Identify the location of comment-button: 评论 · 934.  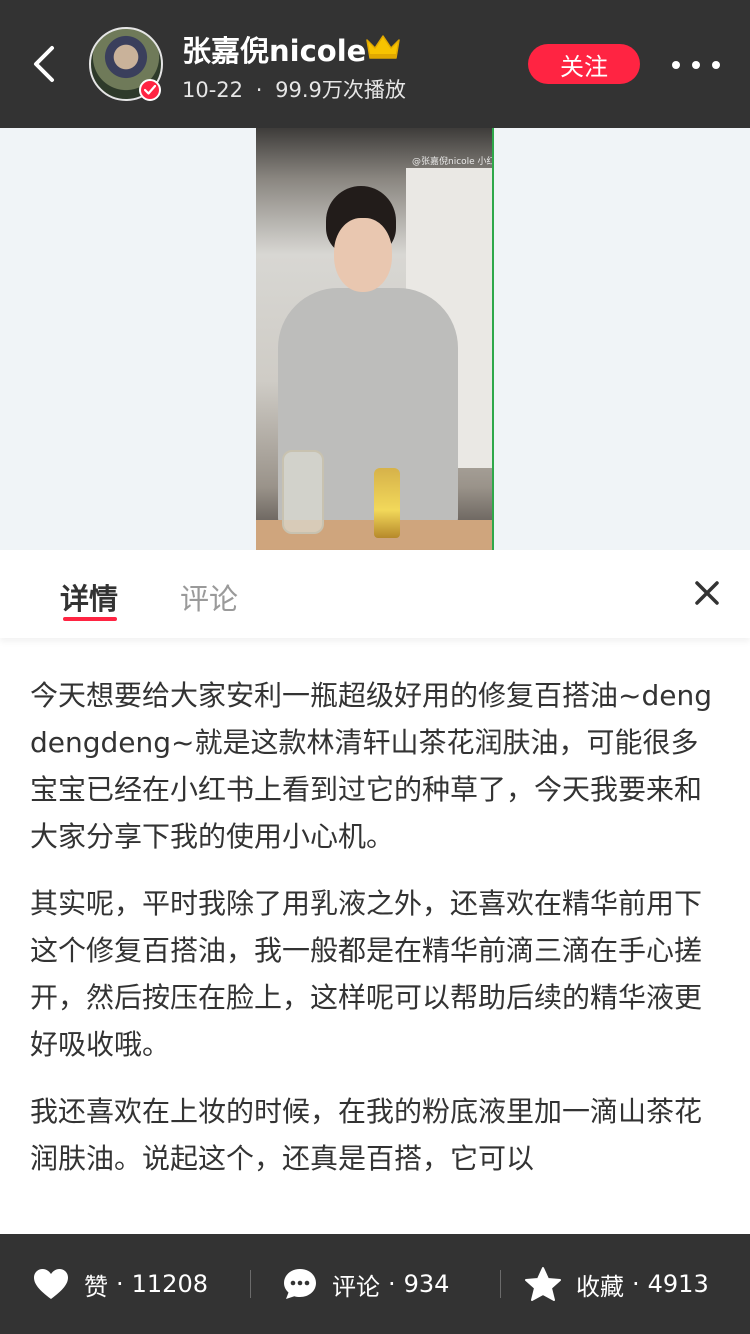
(365, 1284).